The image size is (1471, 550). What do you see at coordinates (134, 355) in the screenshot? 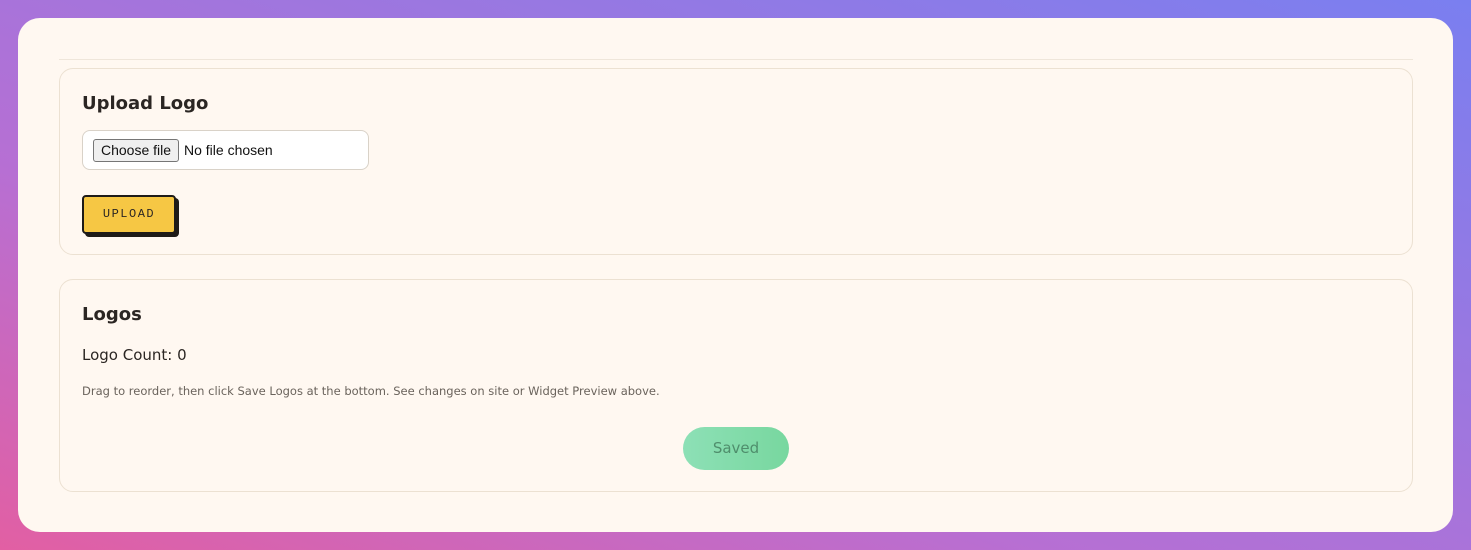
I see `logo-count: Logo Count: 0` at bounding box center [134, 355].